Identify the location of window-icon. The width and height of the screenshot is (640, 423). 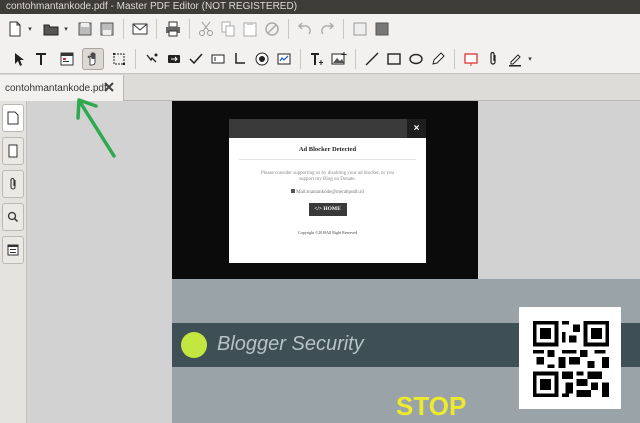
(360, 29).